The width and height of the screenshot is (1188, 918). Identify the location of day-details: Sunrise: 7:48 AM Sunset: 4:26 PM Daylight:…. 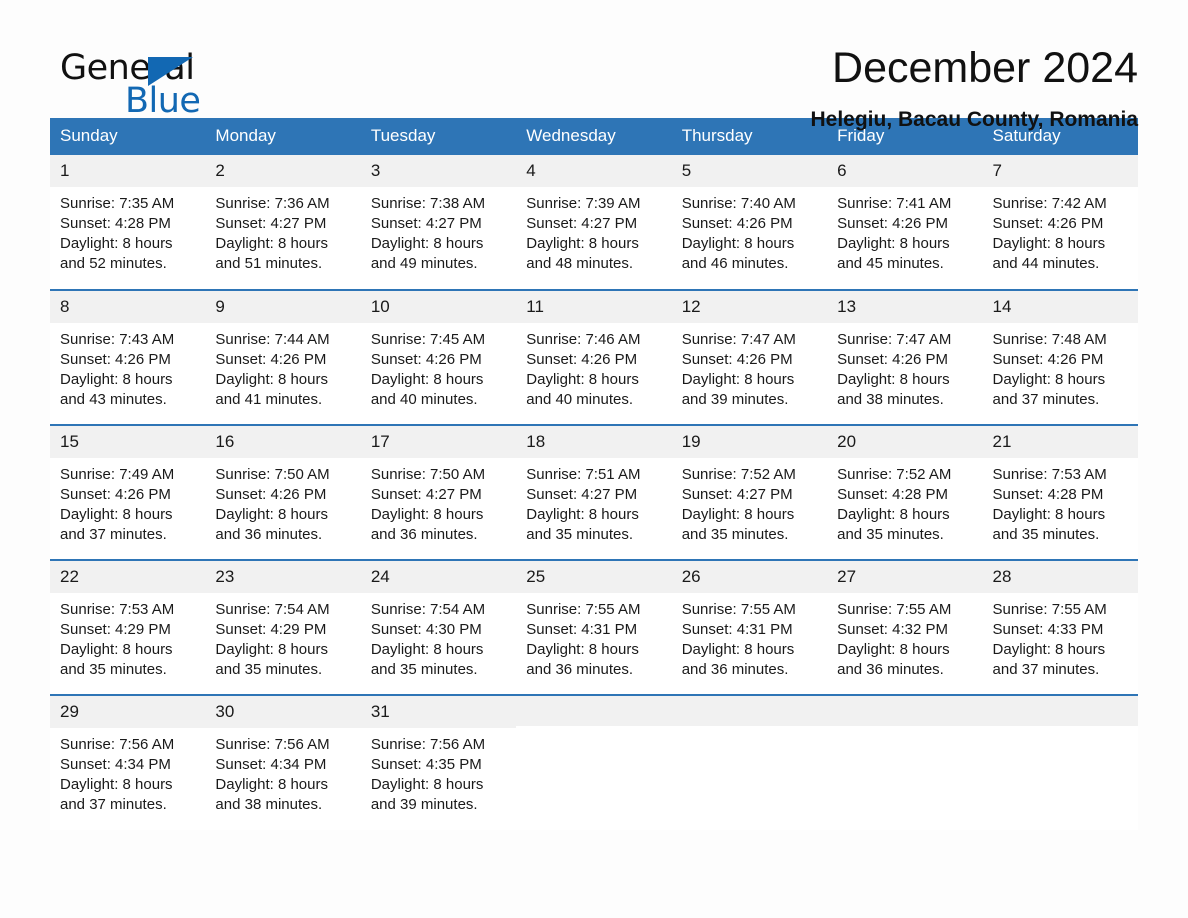
(1060, 366).